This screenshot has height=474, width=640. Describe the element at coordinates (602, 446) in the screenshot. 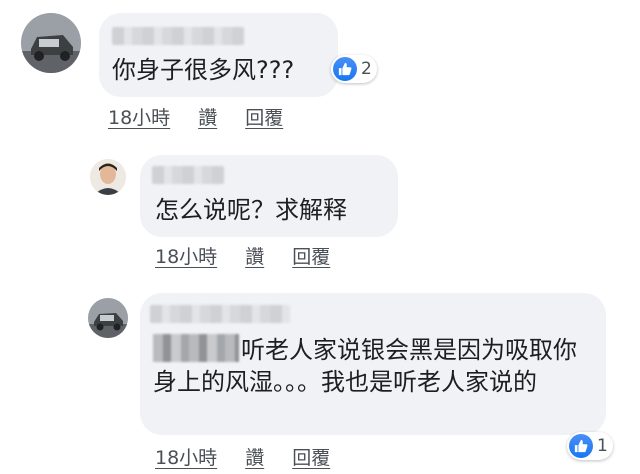

I see `reaction-count: 1` at that location.